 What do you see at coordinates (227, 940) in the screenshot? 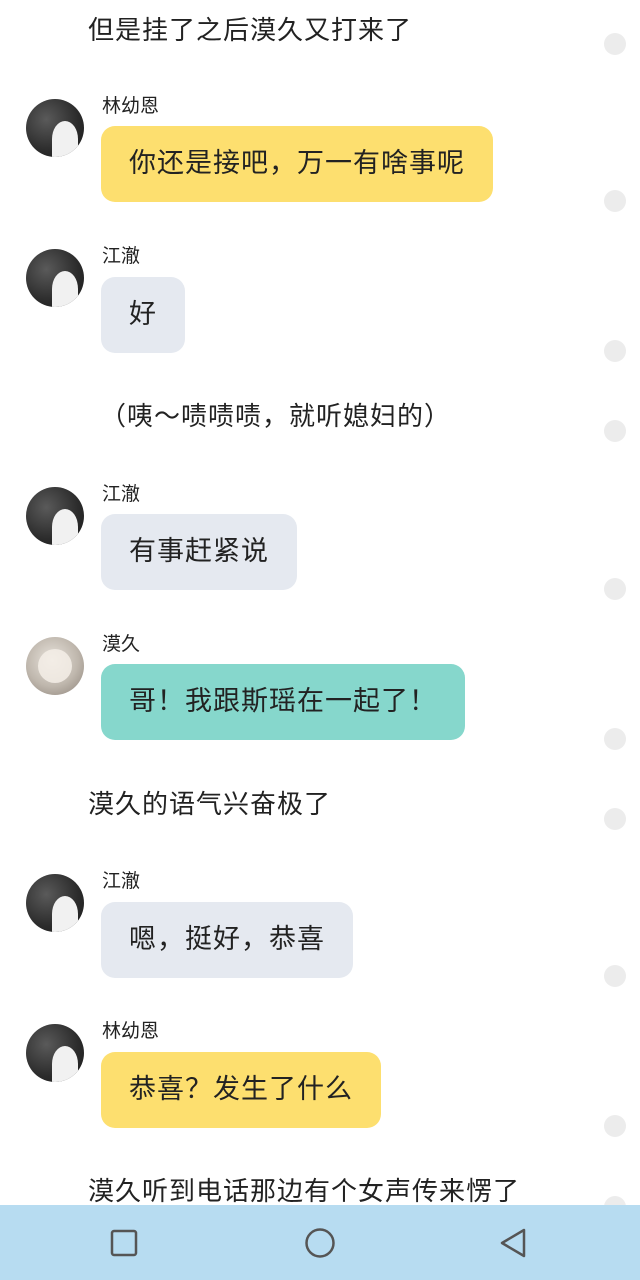
I see `message-bubble: 嗯，挺好，恭喜` at bounding box center [227, 940].